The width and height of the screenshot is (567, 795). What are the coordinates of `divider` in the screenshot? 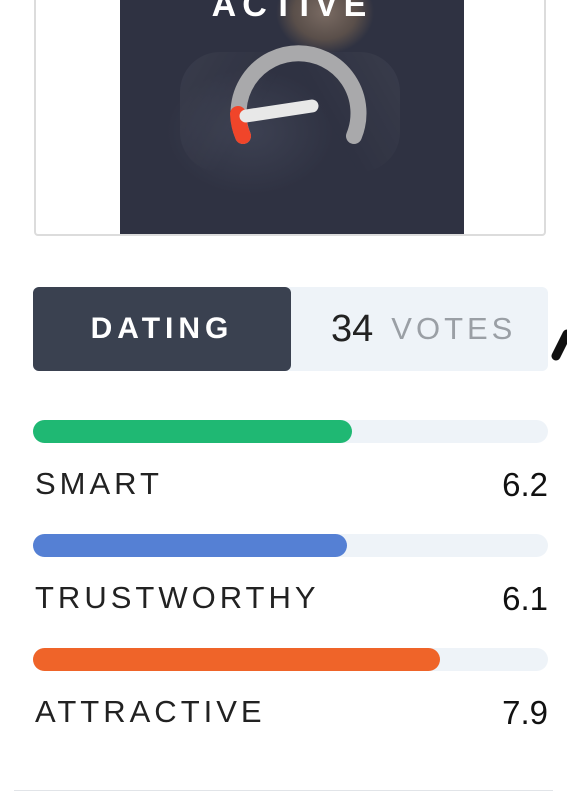 It's located at (283, 790).